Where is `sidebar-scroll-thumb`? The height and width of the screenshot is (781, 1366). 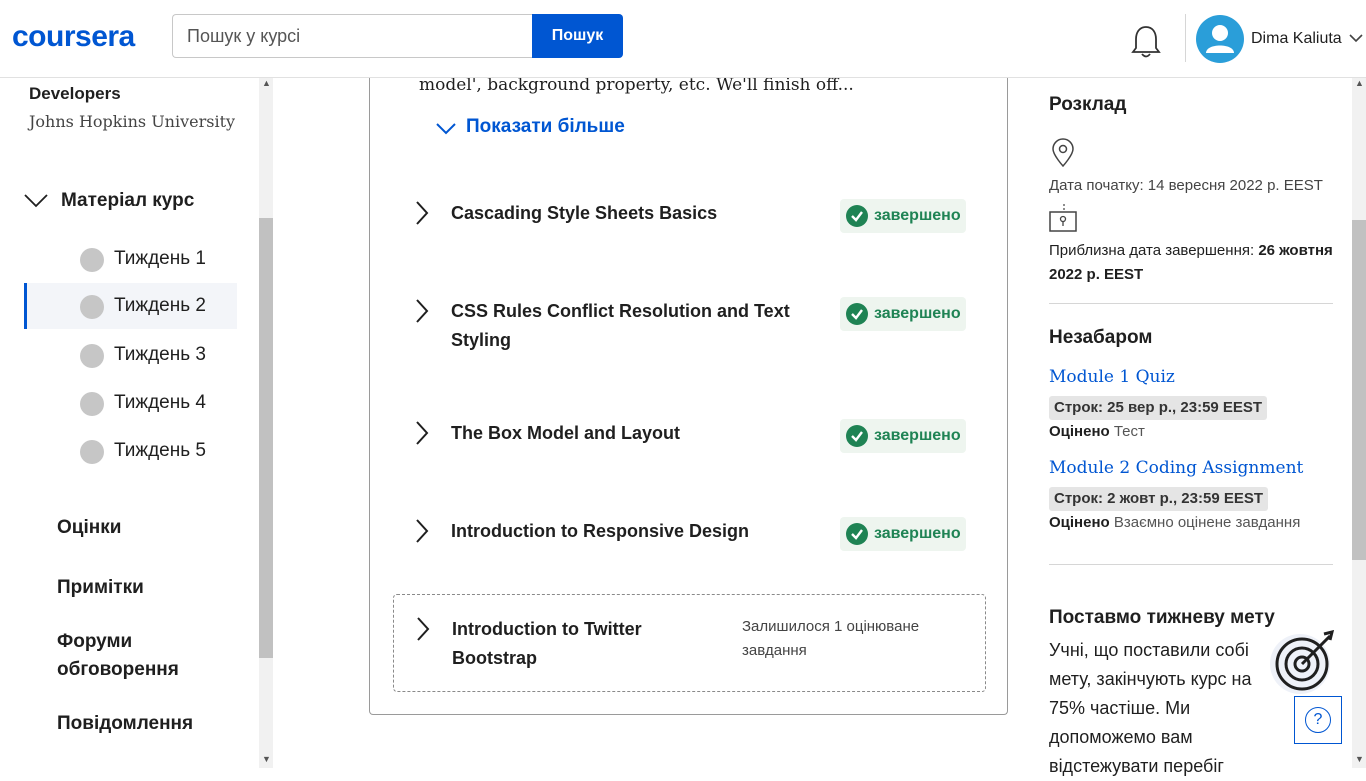 sidebar-scroll-thumb is located at coordinates (266, 438).